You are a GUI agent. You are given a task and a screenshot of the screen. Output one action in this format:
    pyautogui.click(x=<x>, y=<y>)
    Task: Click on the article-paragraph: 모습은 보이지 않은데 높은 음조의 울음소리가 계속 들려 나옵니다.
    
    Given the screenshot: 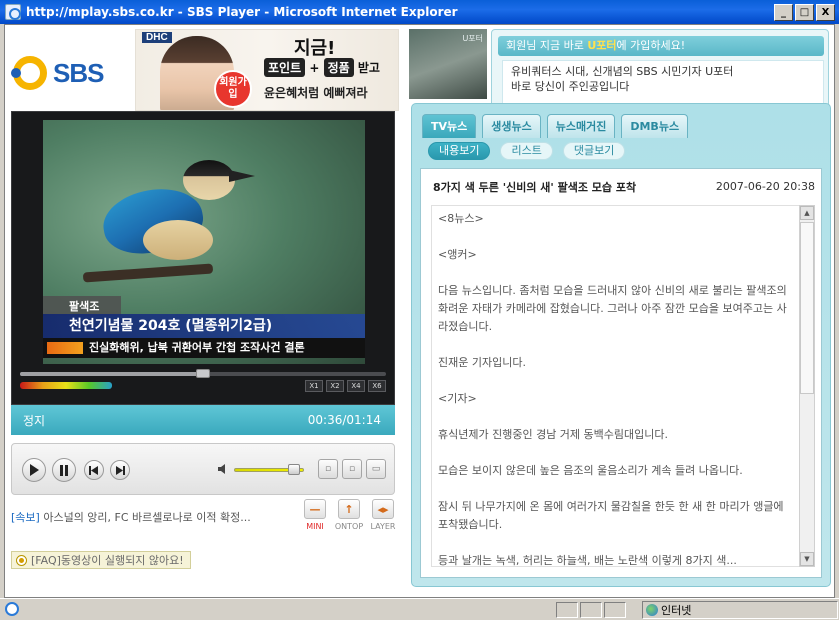 What is the action you would take?
    pyautogui.click(x=590, y=470)
    